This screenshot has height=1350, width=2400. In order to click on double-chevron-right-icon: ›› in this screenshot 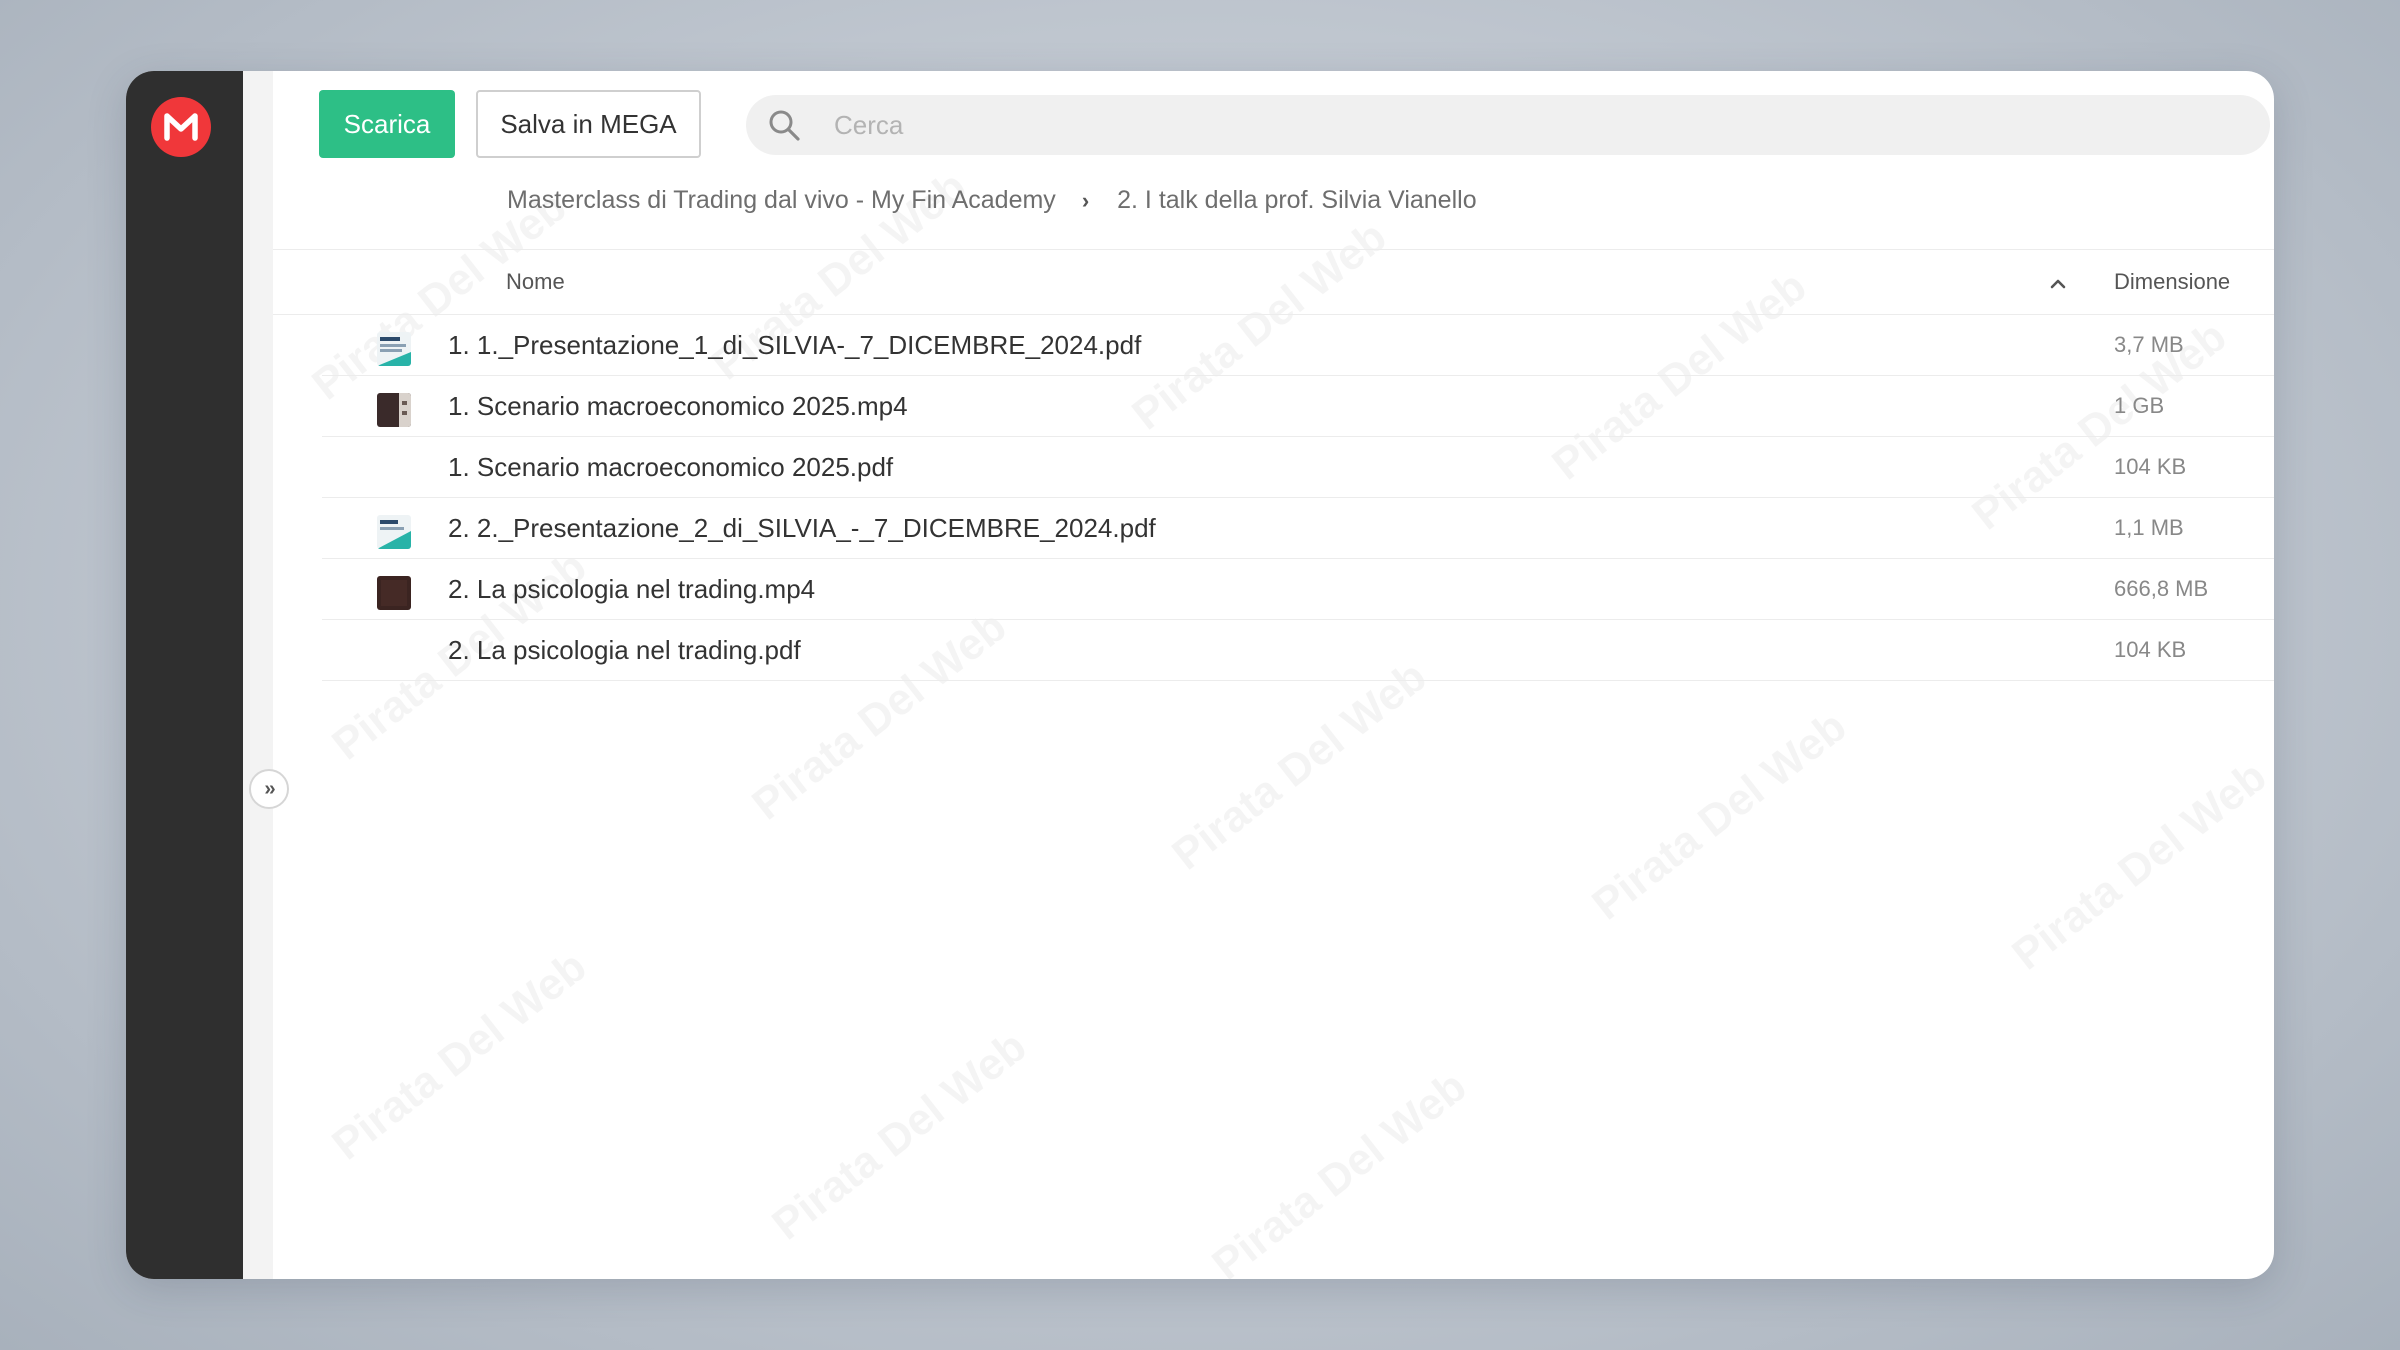, I will do `click(269, 788)`.